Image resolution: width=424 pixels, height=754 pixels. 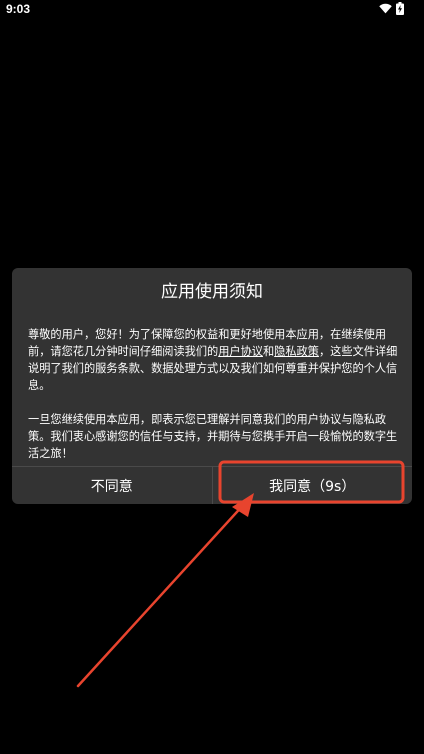 I want to click on status-time: 9:03, so click(x=18, y=9).